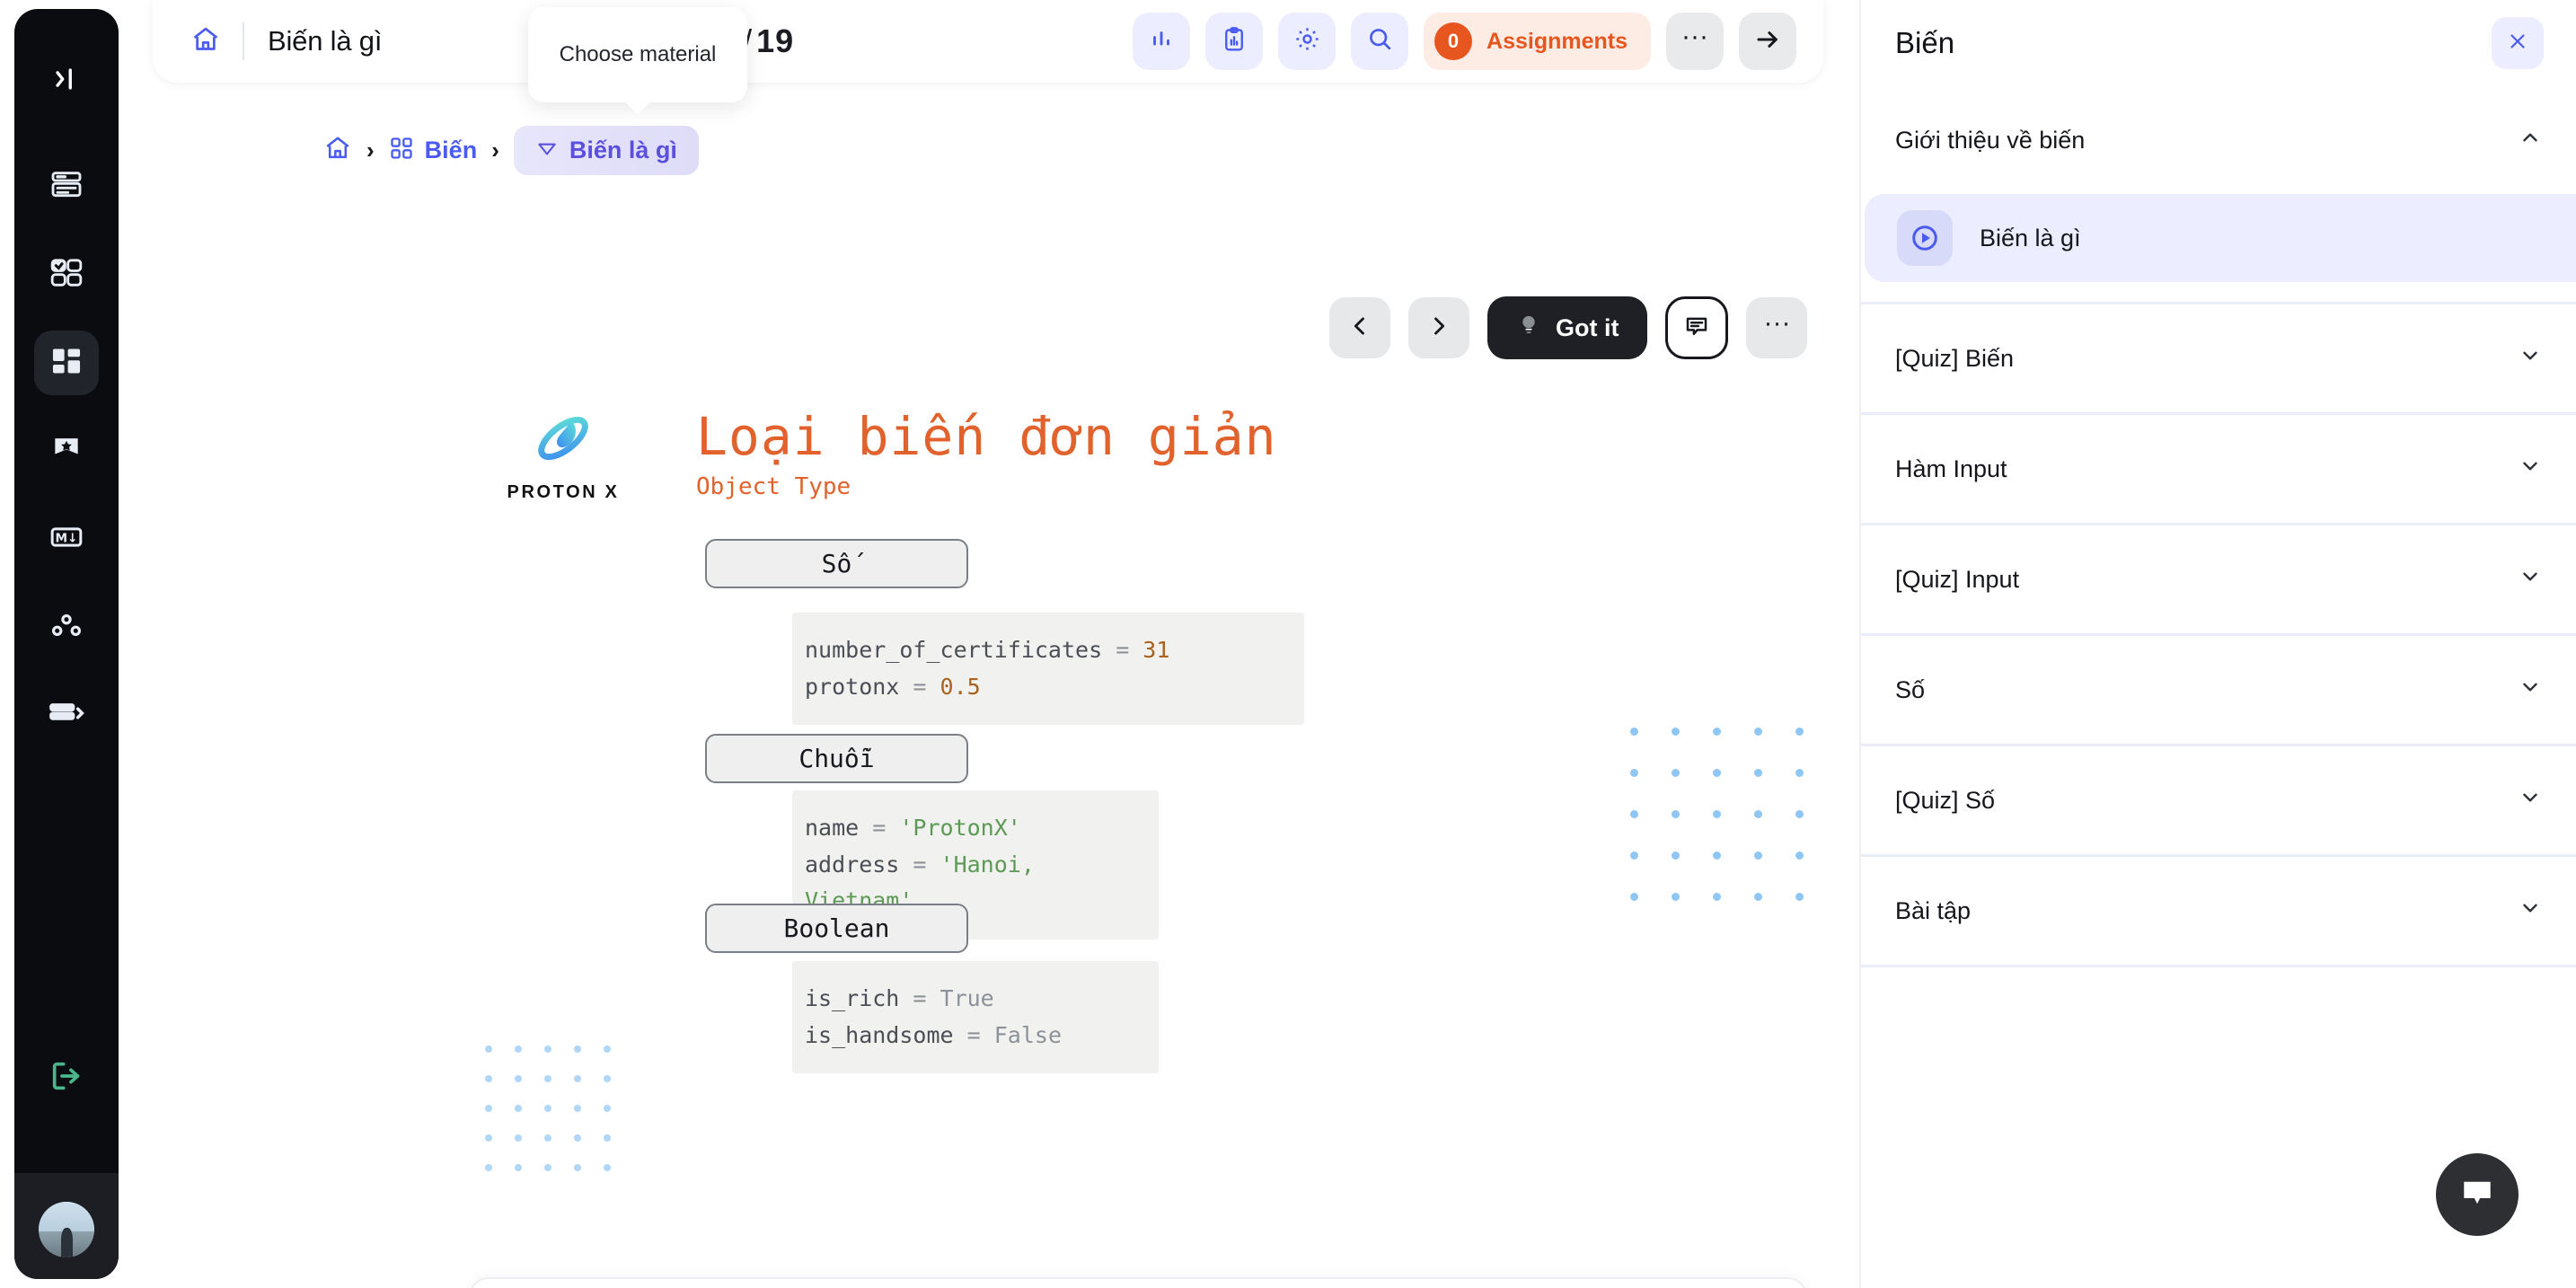  Describe the element at coordinates (1933, 910) in the screenshot. I see `outline-section-label: Bài tập` at that location.